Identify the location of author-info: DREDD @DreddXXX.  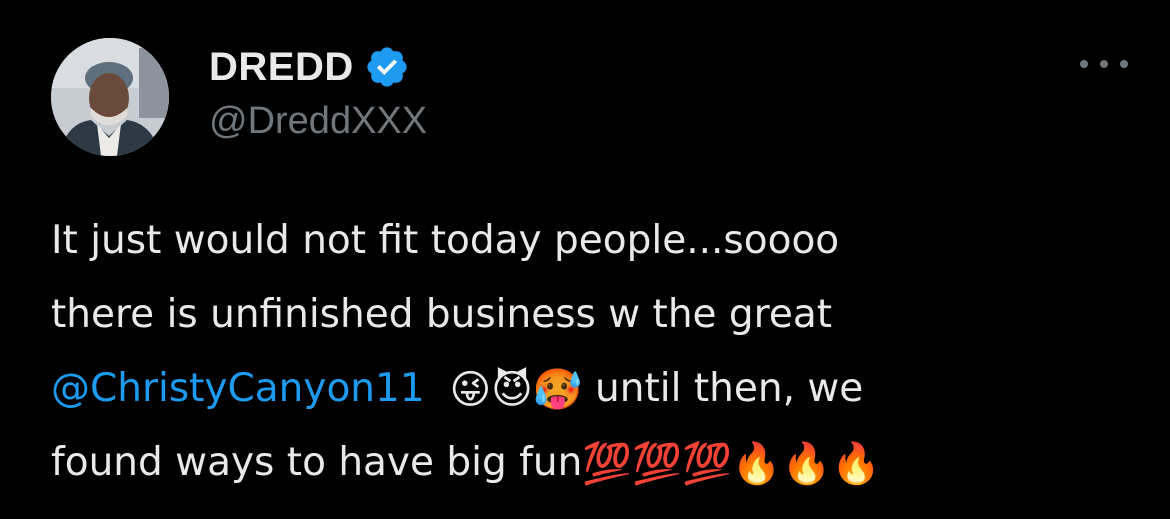
(318, 91).